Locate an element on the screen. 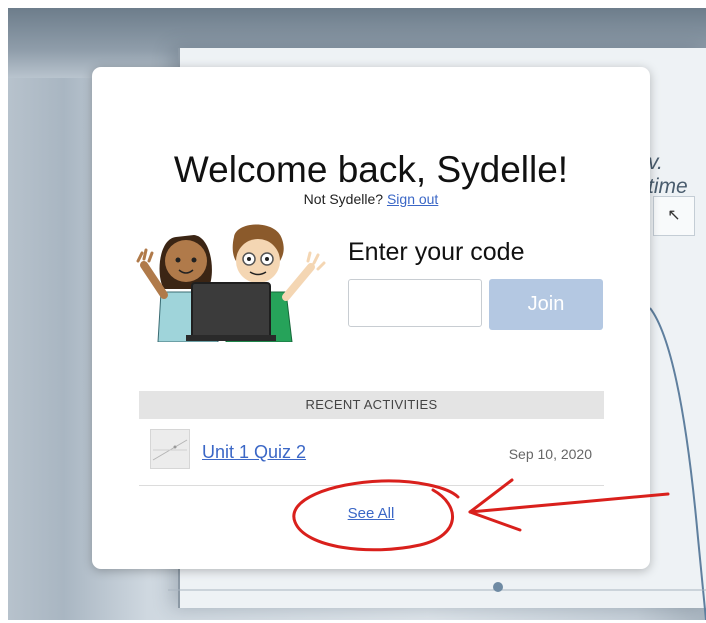 This screenshot has height=623, width=706. not-user-text: Not Sydelle? is located at coordinates (343, 199).